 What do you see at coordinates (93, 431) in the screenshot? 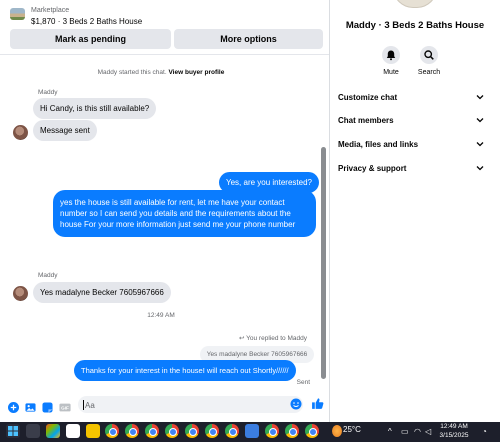
I see `file-explorer-icon` at bounding box center [93, 431].